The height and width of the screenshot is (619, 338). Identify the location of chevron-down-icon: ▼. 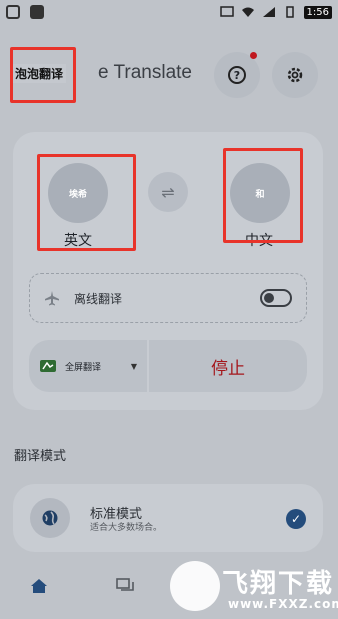
(133, 366).